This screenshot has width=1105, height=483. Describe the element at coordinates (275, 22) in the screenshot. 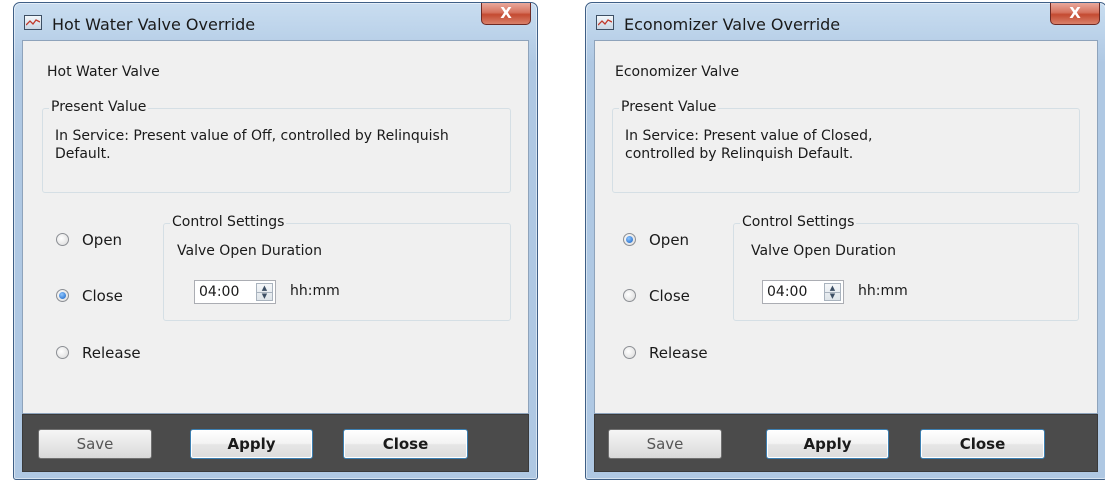

I see `title-bar: Hot Water Valve Override X` at that location.